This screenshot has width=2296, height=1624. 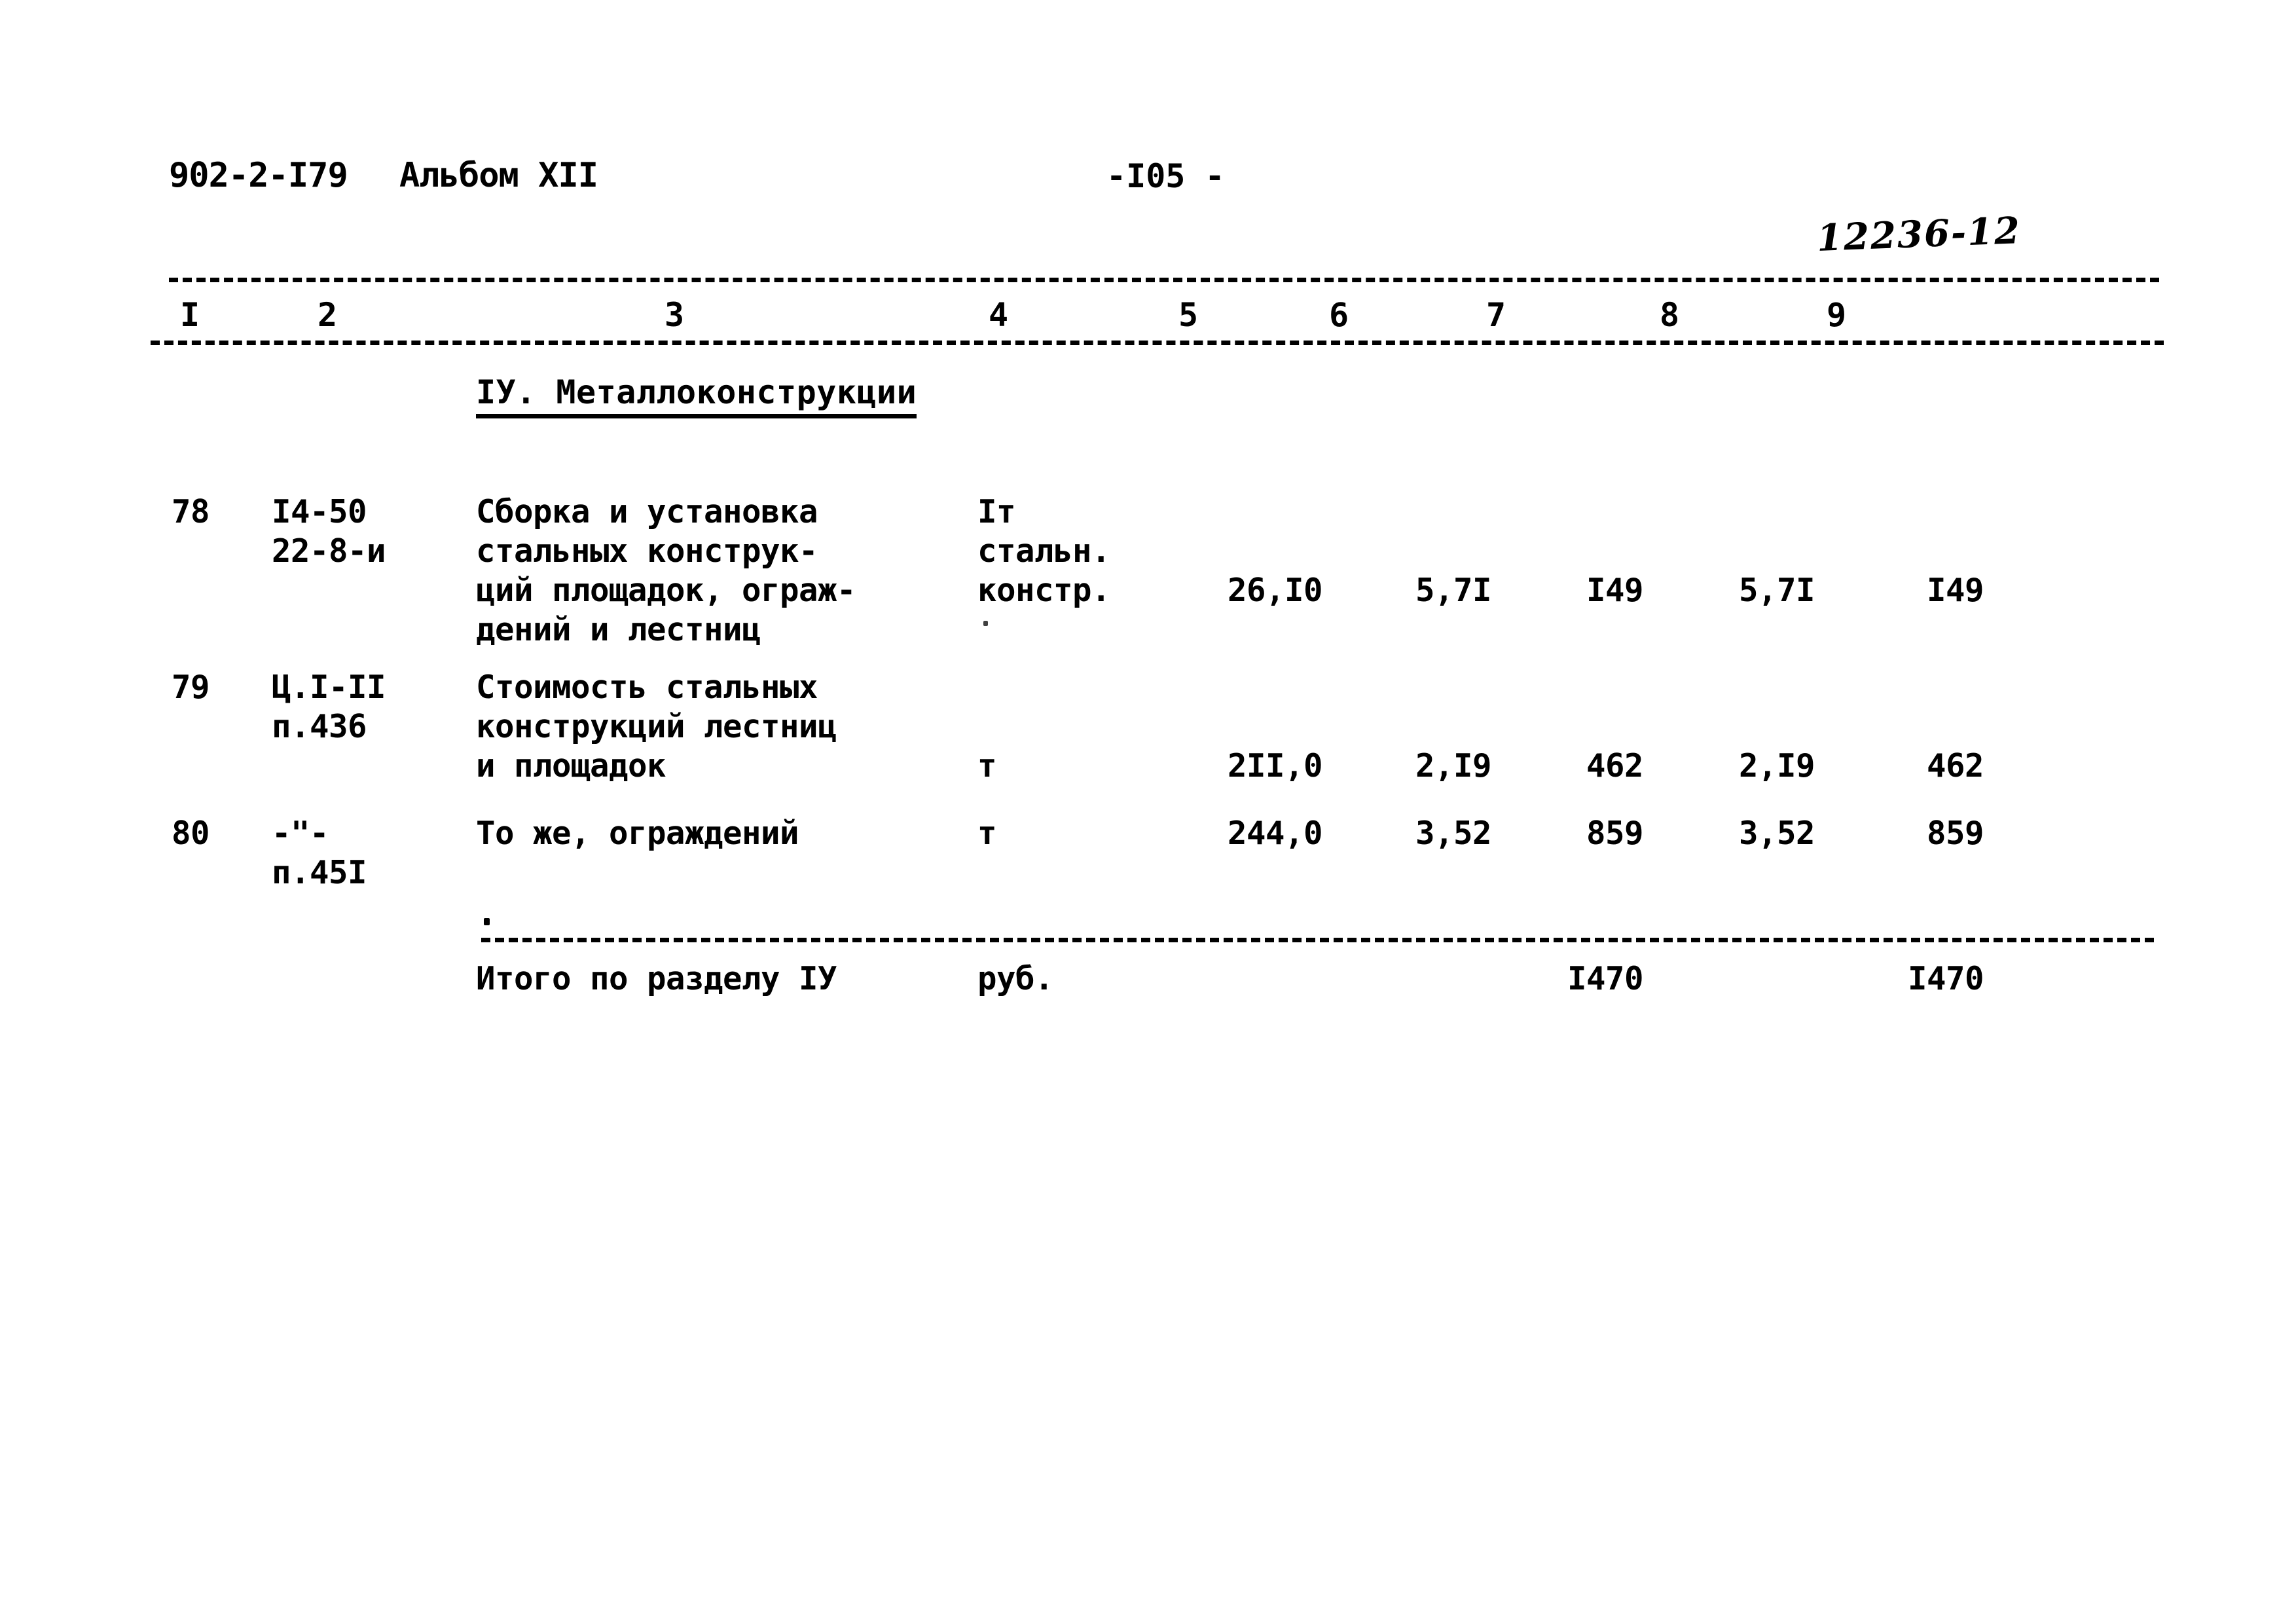 I want to click on row-78-position-number: 78, so click(x=191, y=511).